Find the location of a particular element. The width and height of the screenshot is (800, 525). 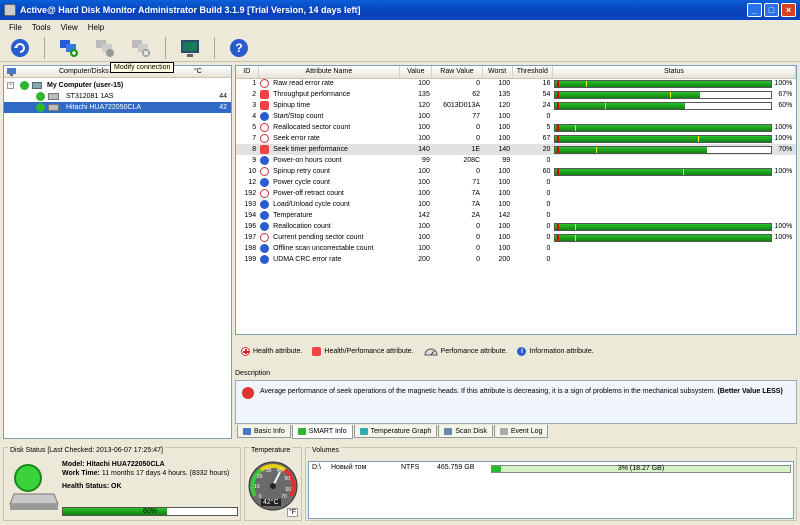

tree-computer: − My Computer (user-15) is located at coordinates (117, 85).